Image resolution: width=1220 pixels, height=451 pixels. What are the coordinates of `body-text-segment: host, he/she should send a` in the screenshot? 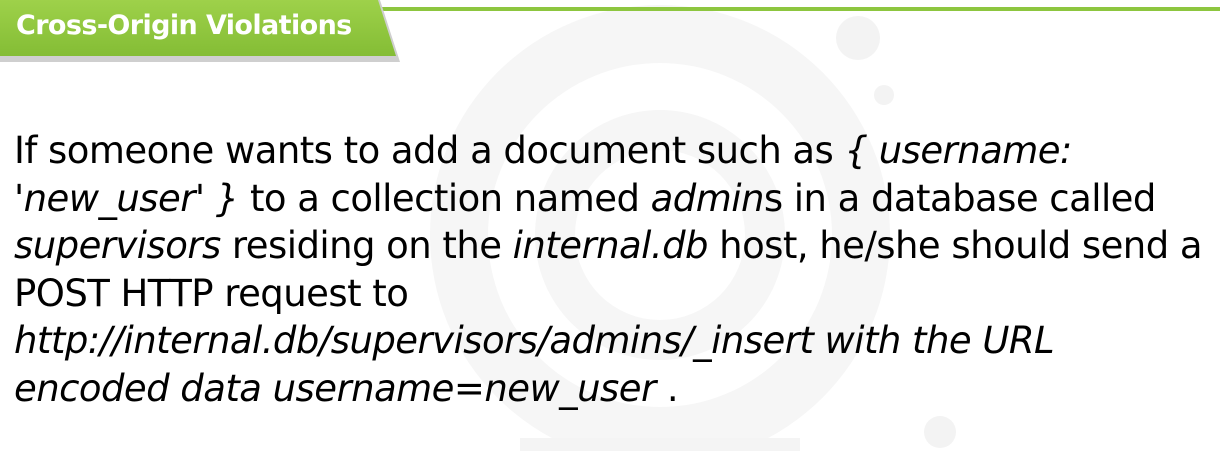 It's located at (954, 245).